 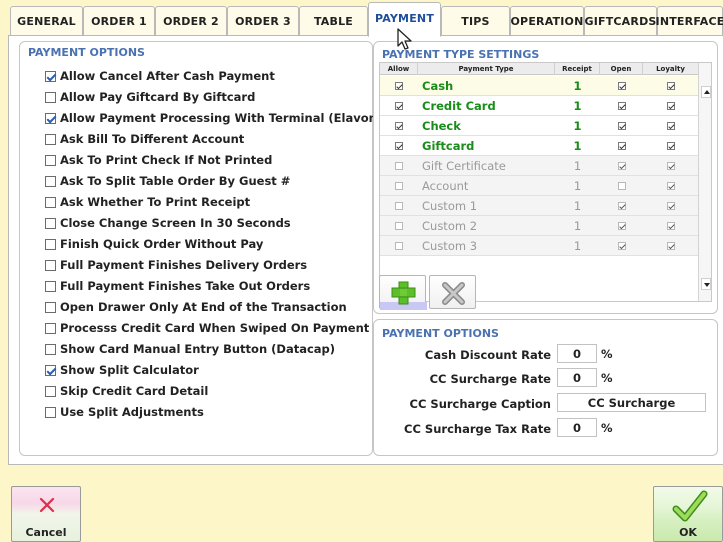 What do you see at coordinates (154, 244) in the screenshot?
I see `option-row: Finish Quick Order Without Pay` at bounding box center [154, 244].